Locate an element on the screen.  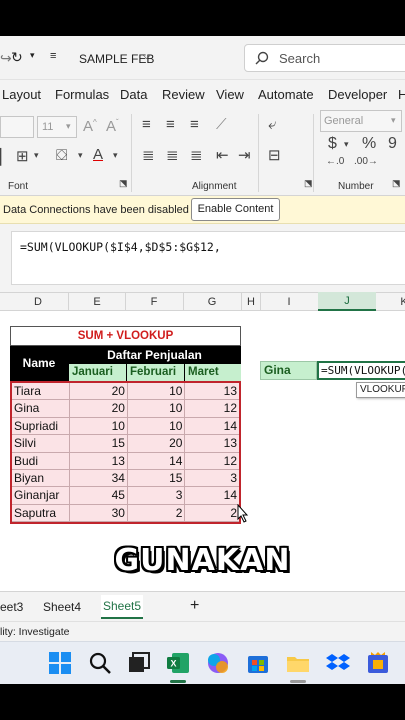
add-sheet-button: + is located at coordinates (194, 606).